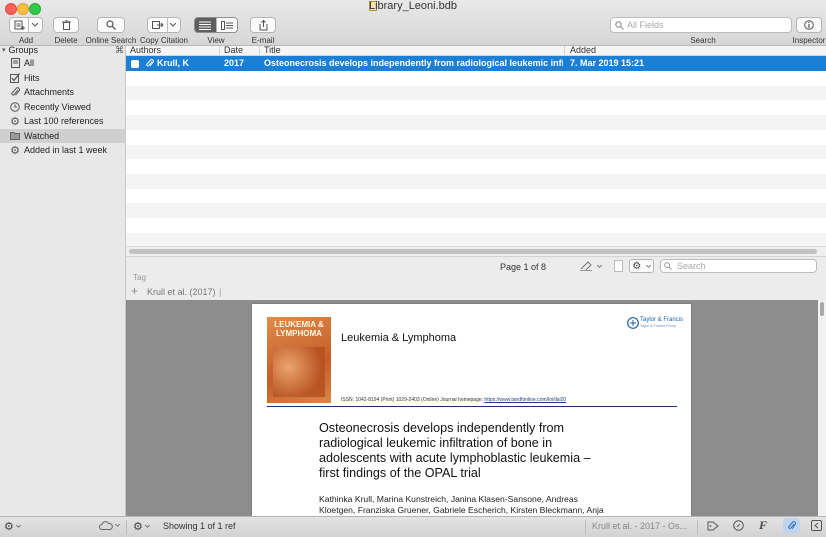  What do you see at coordinates (822, 408) in the screenshot?
I see `pdf-vertical-scrollbar` at bounding box center [822, 408].